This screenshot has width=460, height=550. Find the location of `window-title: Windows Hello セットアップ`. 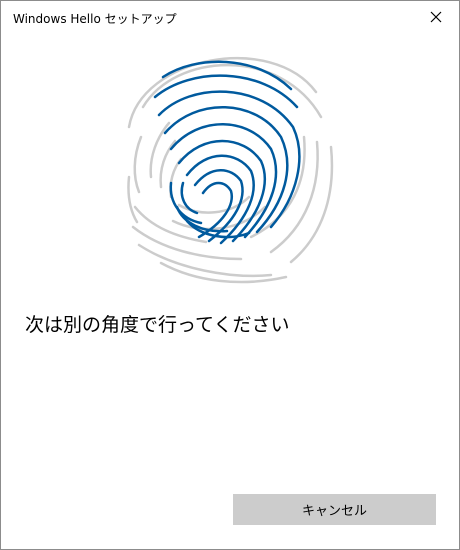

window-title: Windows Hello セットアップ is located at coordinates (95, 19).